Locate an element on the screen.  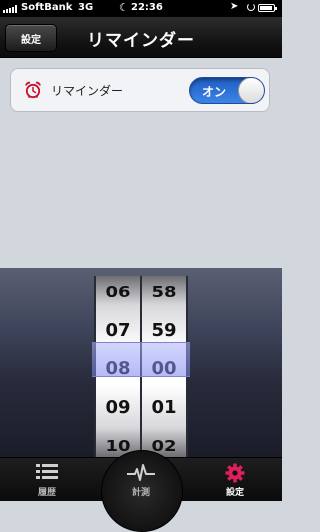
picker-selection-indicator is located at coordinates (141, 359).